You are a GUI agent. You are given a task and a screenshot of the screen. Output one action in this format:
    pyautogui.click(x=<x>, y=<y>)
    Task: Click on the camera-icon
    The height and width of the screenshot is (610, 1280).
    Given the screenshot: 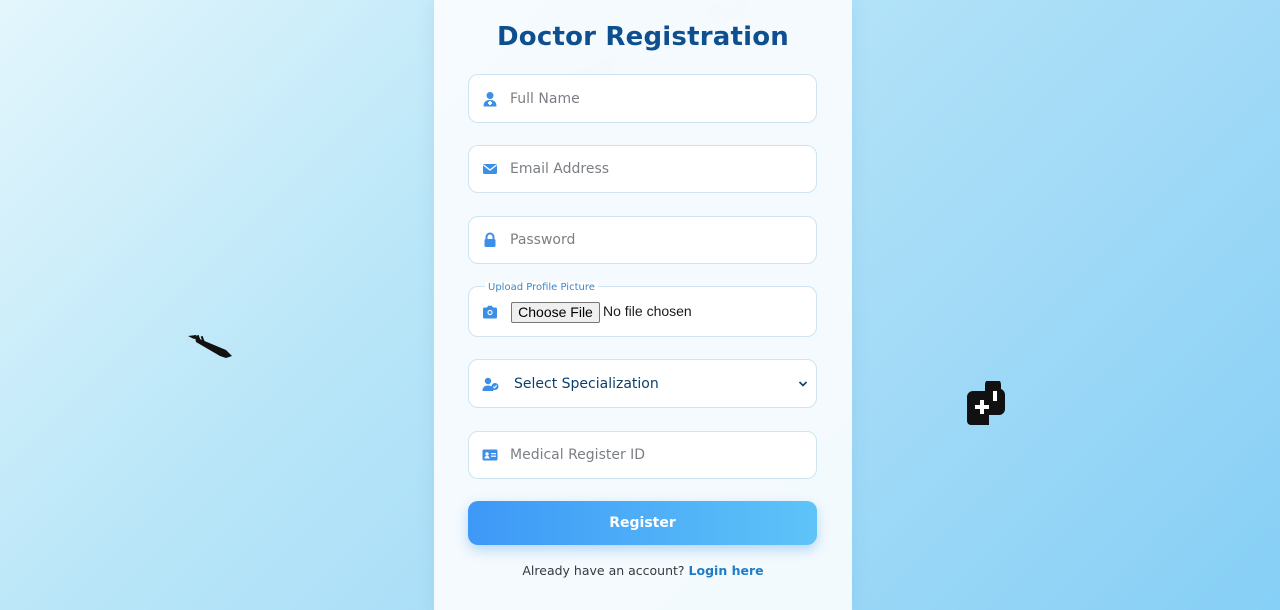 What is the action you would take?
    pyautogui.click(x=490, y=311)
    